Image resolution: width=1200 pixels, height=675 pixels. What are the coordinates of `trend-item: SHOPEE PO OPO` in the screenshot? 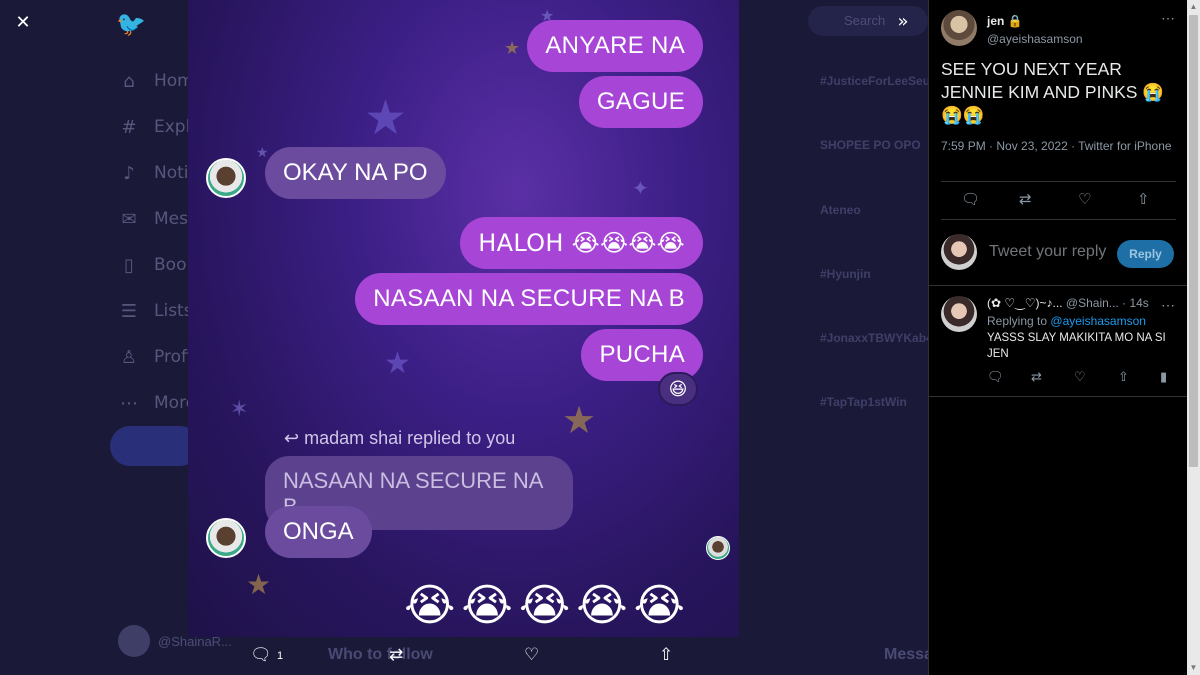 It's located at (870, 145).